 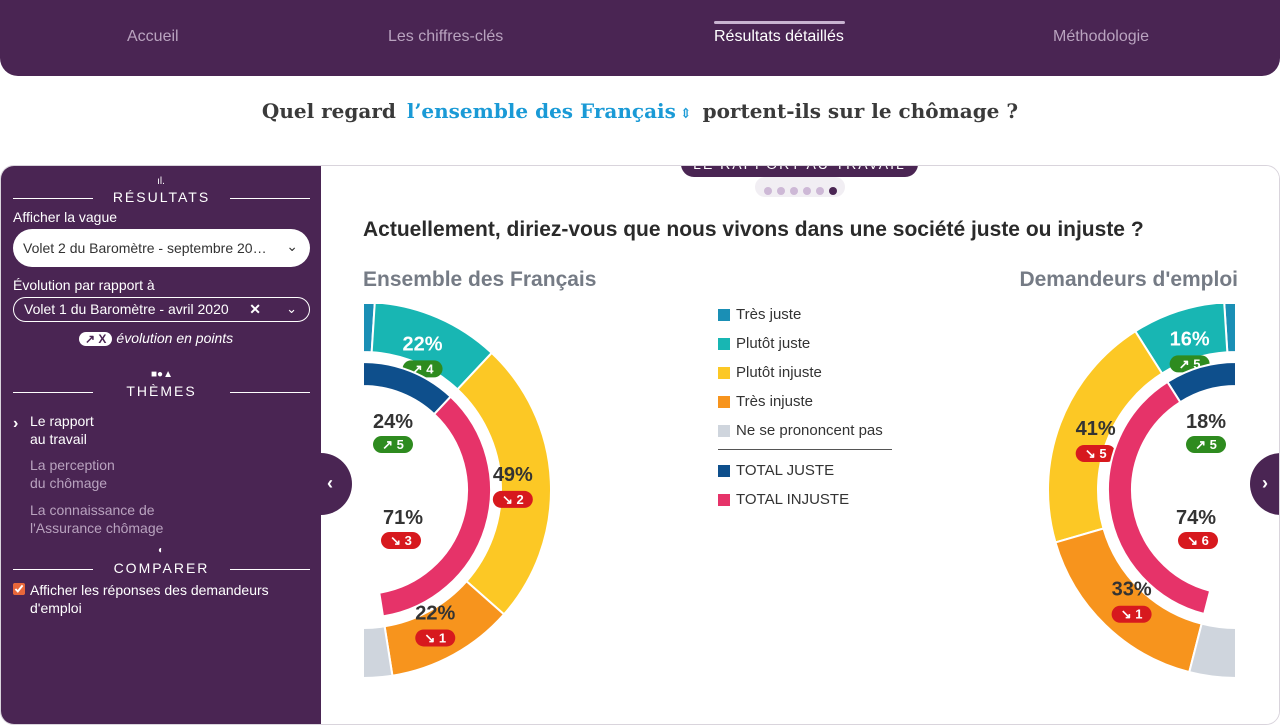 I want to click on theme-badge: LE RAPPORT AU TRAVAIL, so click(x=799, y=171).